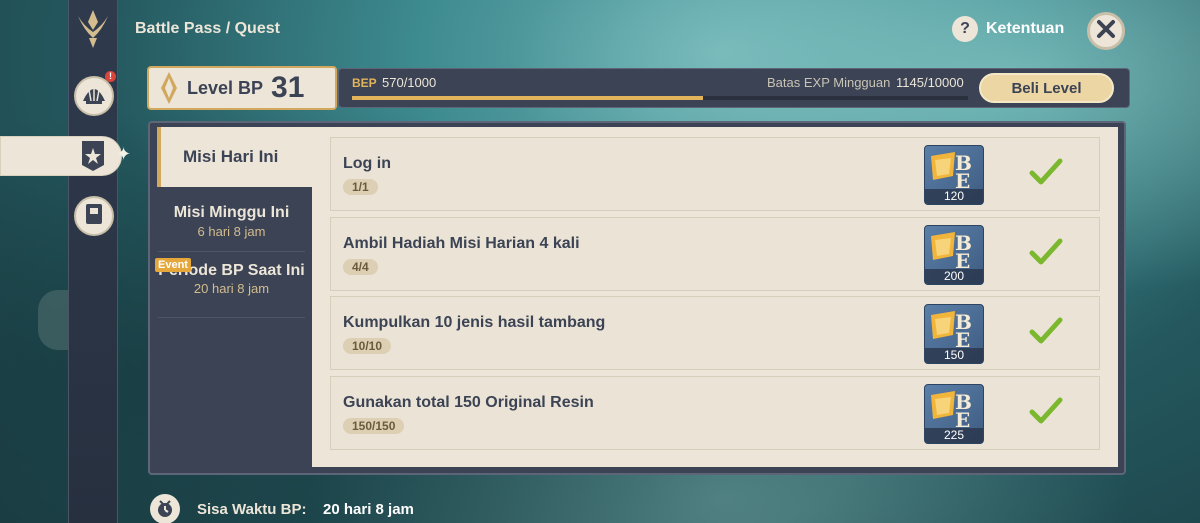 This screenshot has width=1200, height=523. Describe the element at coordinates (1025, 28) in the screenshot. I see `rules-label: Ketentuan` at that location.